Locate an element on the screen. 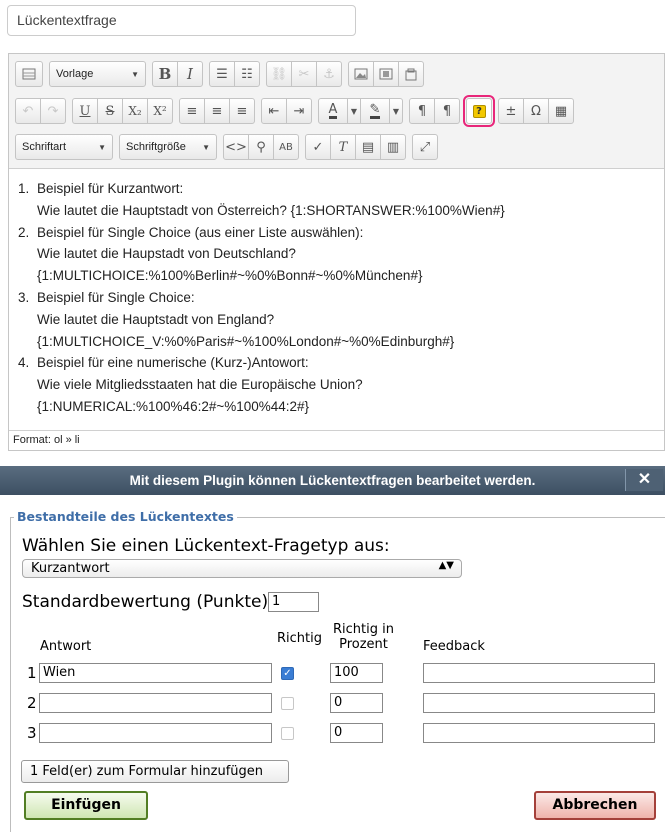 Image resolution: width=665 pixels, height=832 pixels. column-percent: Richtig in Prozent is located at coordinates (363, 637).